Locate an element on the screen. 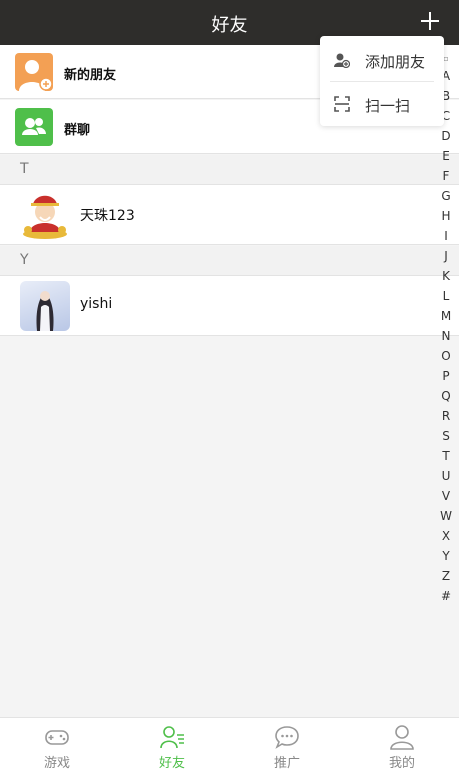 The image size is (459, 772). section-header-y: Y is located at coordinates (229, 261).